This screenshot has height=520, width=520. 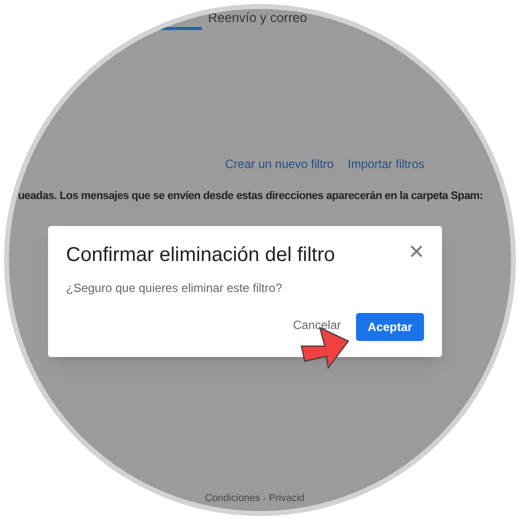 I want to click on tab: Reenvío y correo, so click(x=257, y=18).